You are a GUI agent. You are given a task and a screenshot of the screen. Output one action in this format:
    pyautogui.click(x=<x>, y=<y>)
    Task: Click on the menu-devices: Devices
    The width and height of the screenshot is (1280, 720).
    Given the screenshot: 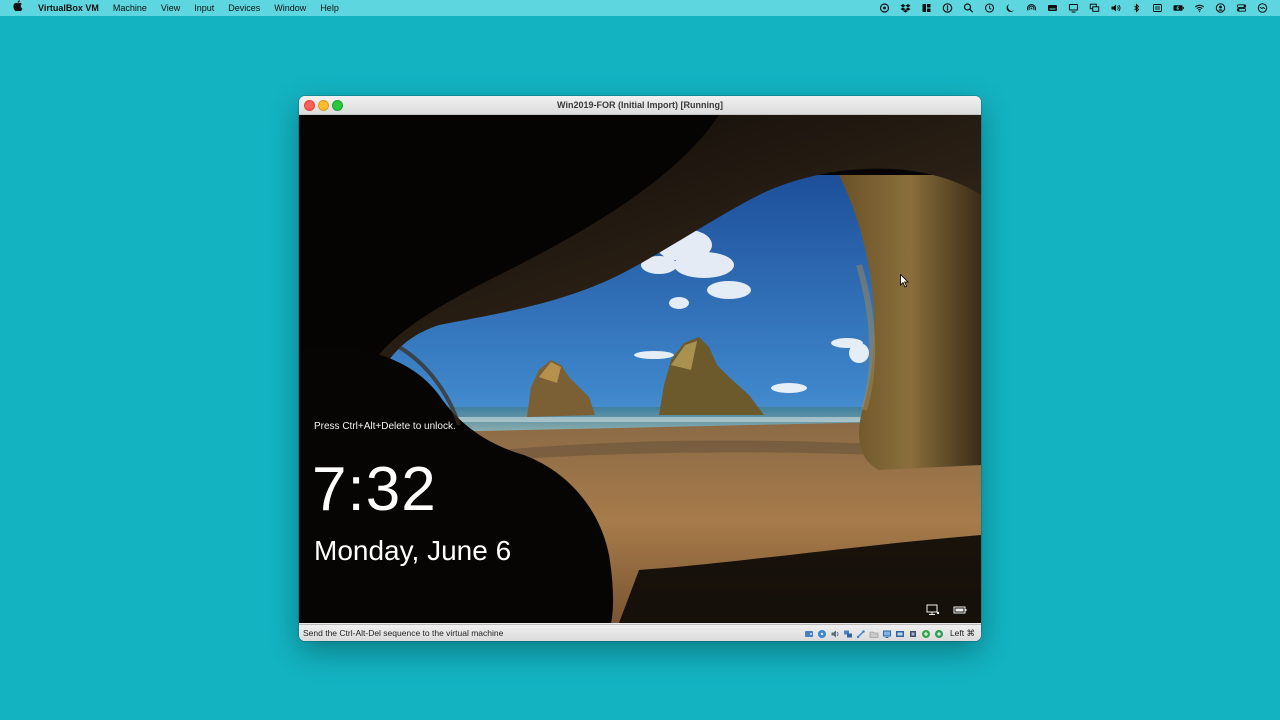 What is the action you would take?
    pyautogui.click(x=244, y=8)
    